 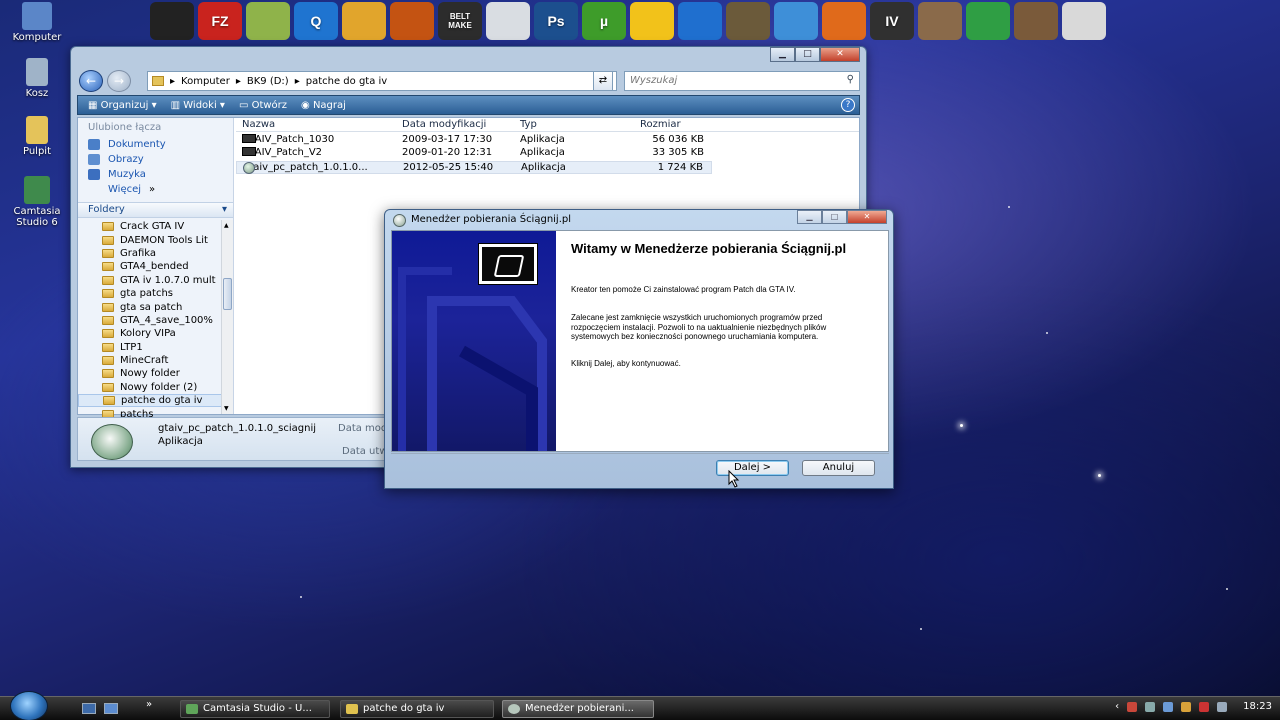 What do you see at coordinates (119, 81) in the screenshot?
I see `forward-button: →` at bounding box center [119, 81].